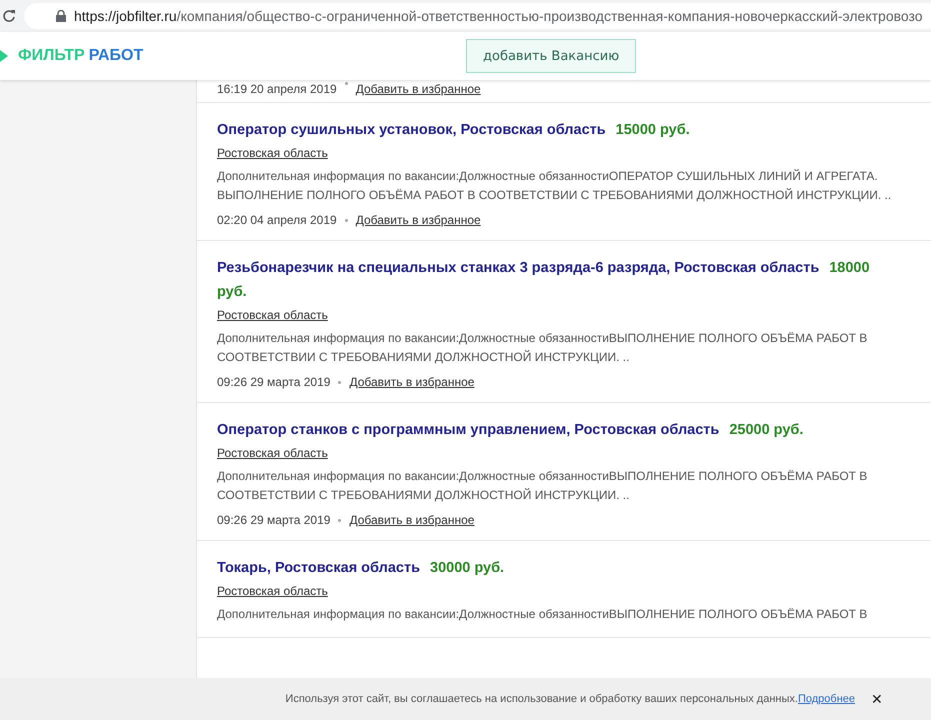 This screenshot has width=931, height=720. I want to click on job-title-link: Резьбонарезчик на специальных станках 3 разряда-6 разряда, Ростовская область 18000 руб., so click(560, 280).